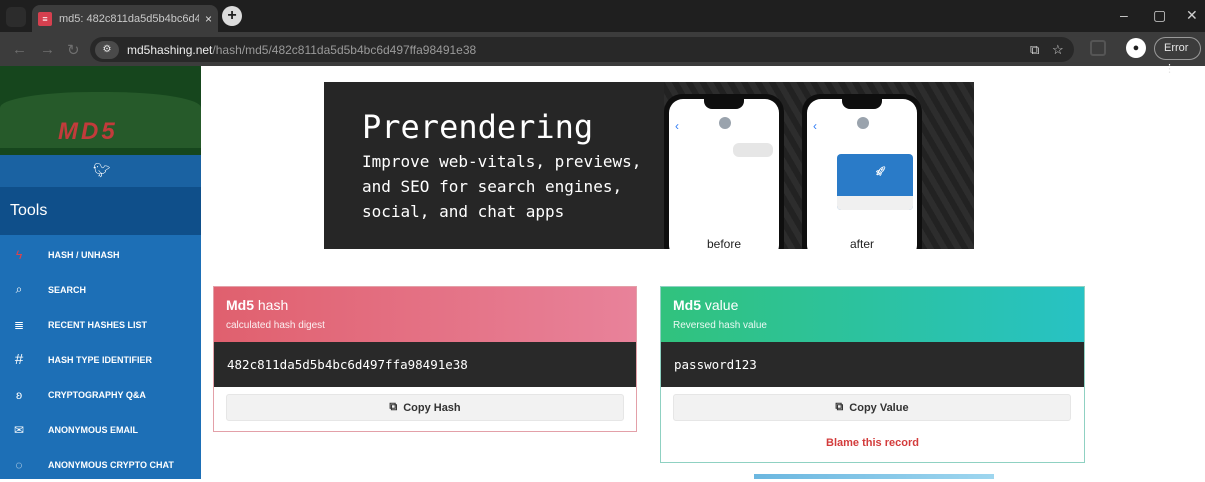 Image resolution: width=1205 pixels, height=482 pixels. I want to click on site-info-icon: ⚙, so click(107, 49).